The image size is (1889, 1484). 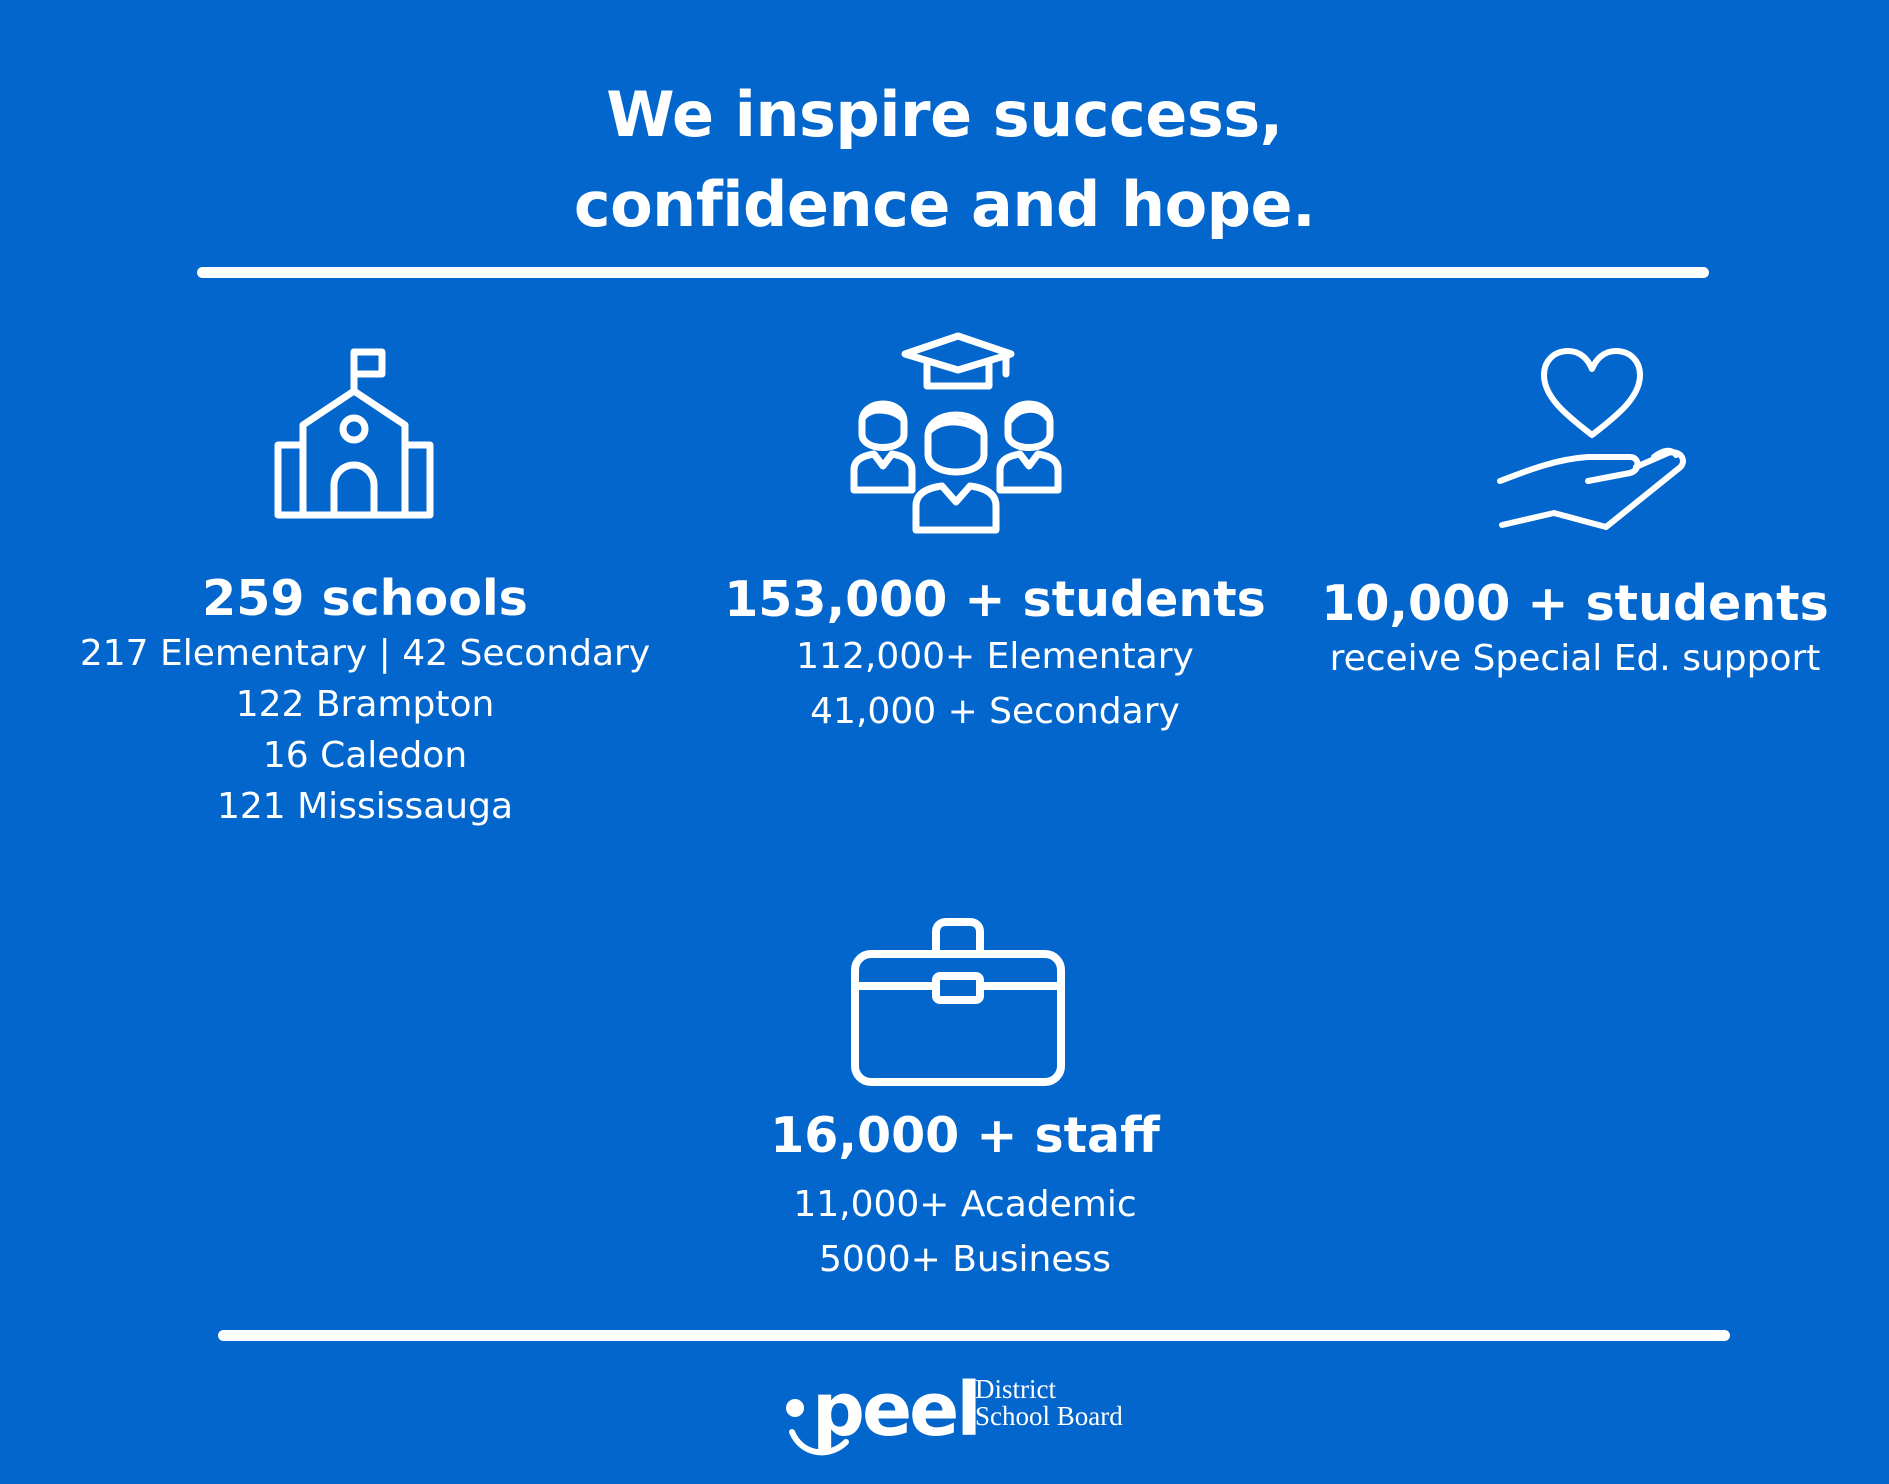 I want to click on logo-subtitle-line-2: School Board, so click(x=1049, y=1416).